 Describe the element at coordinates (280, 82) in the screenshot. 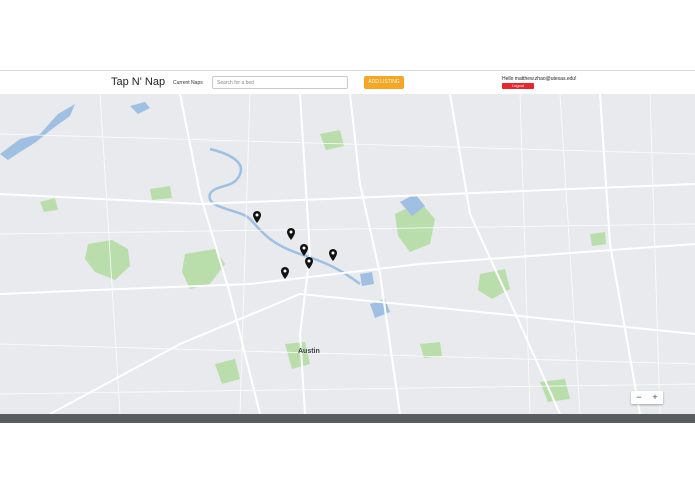

I see `search-input` at that location.